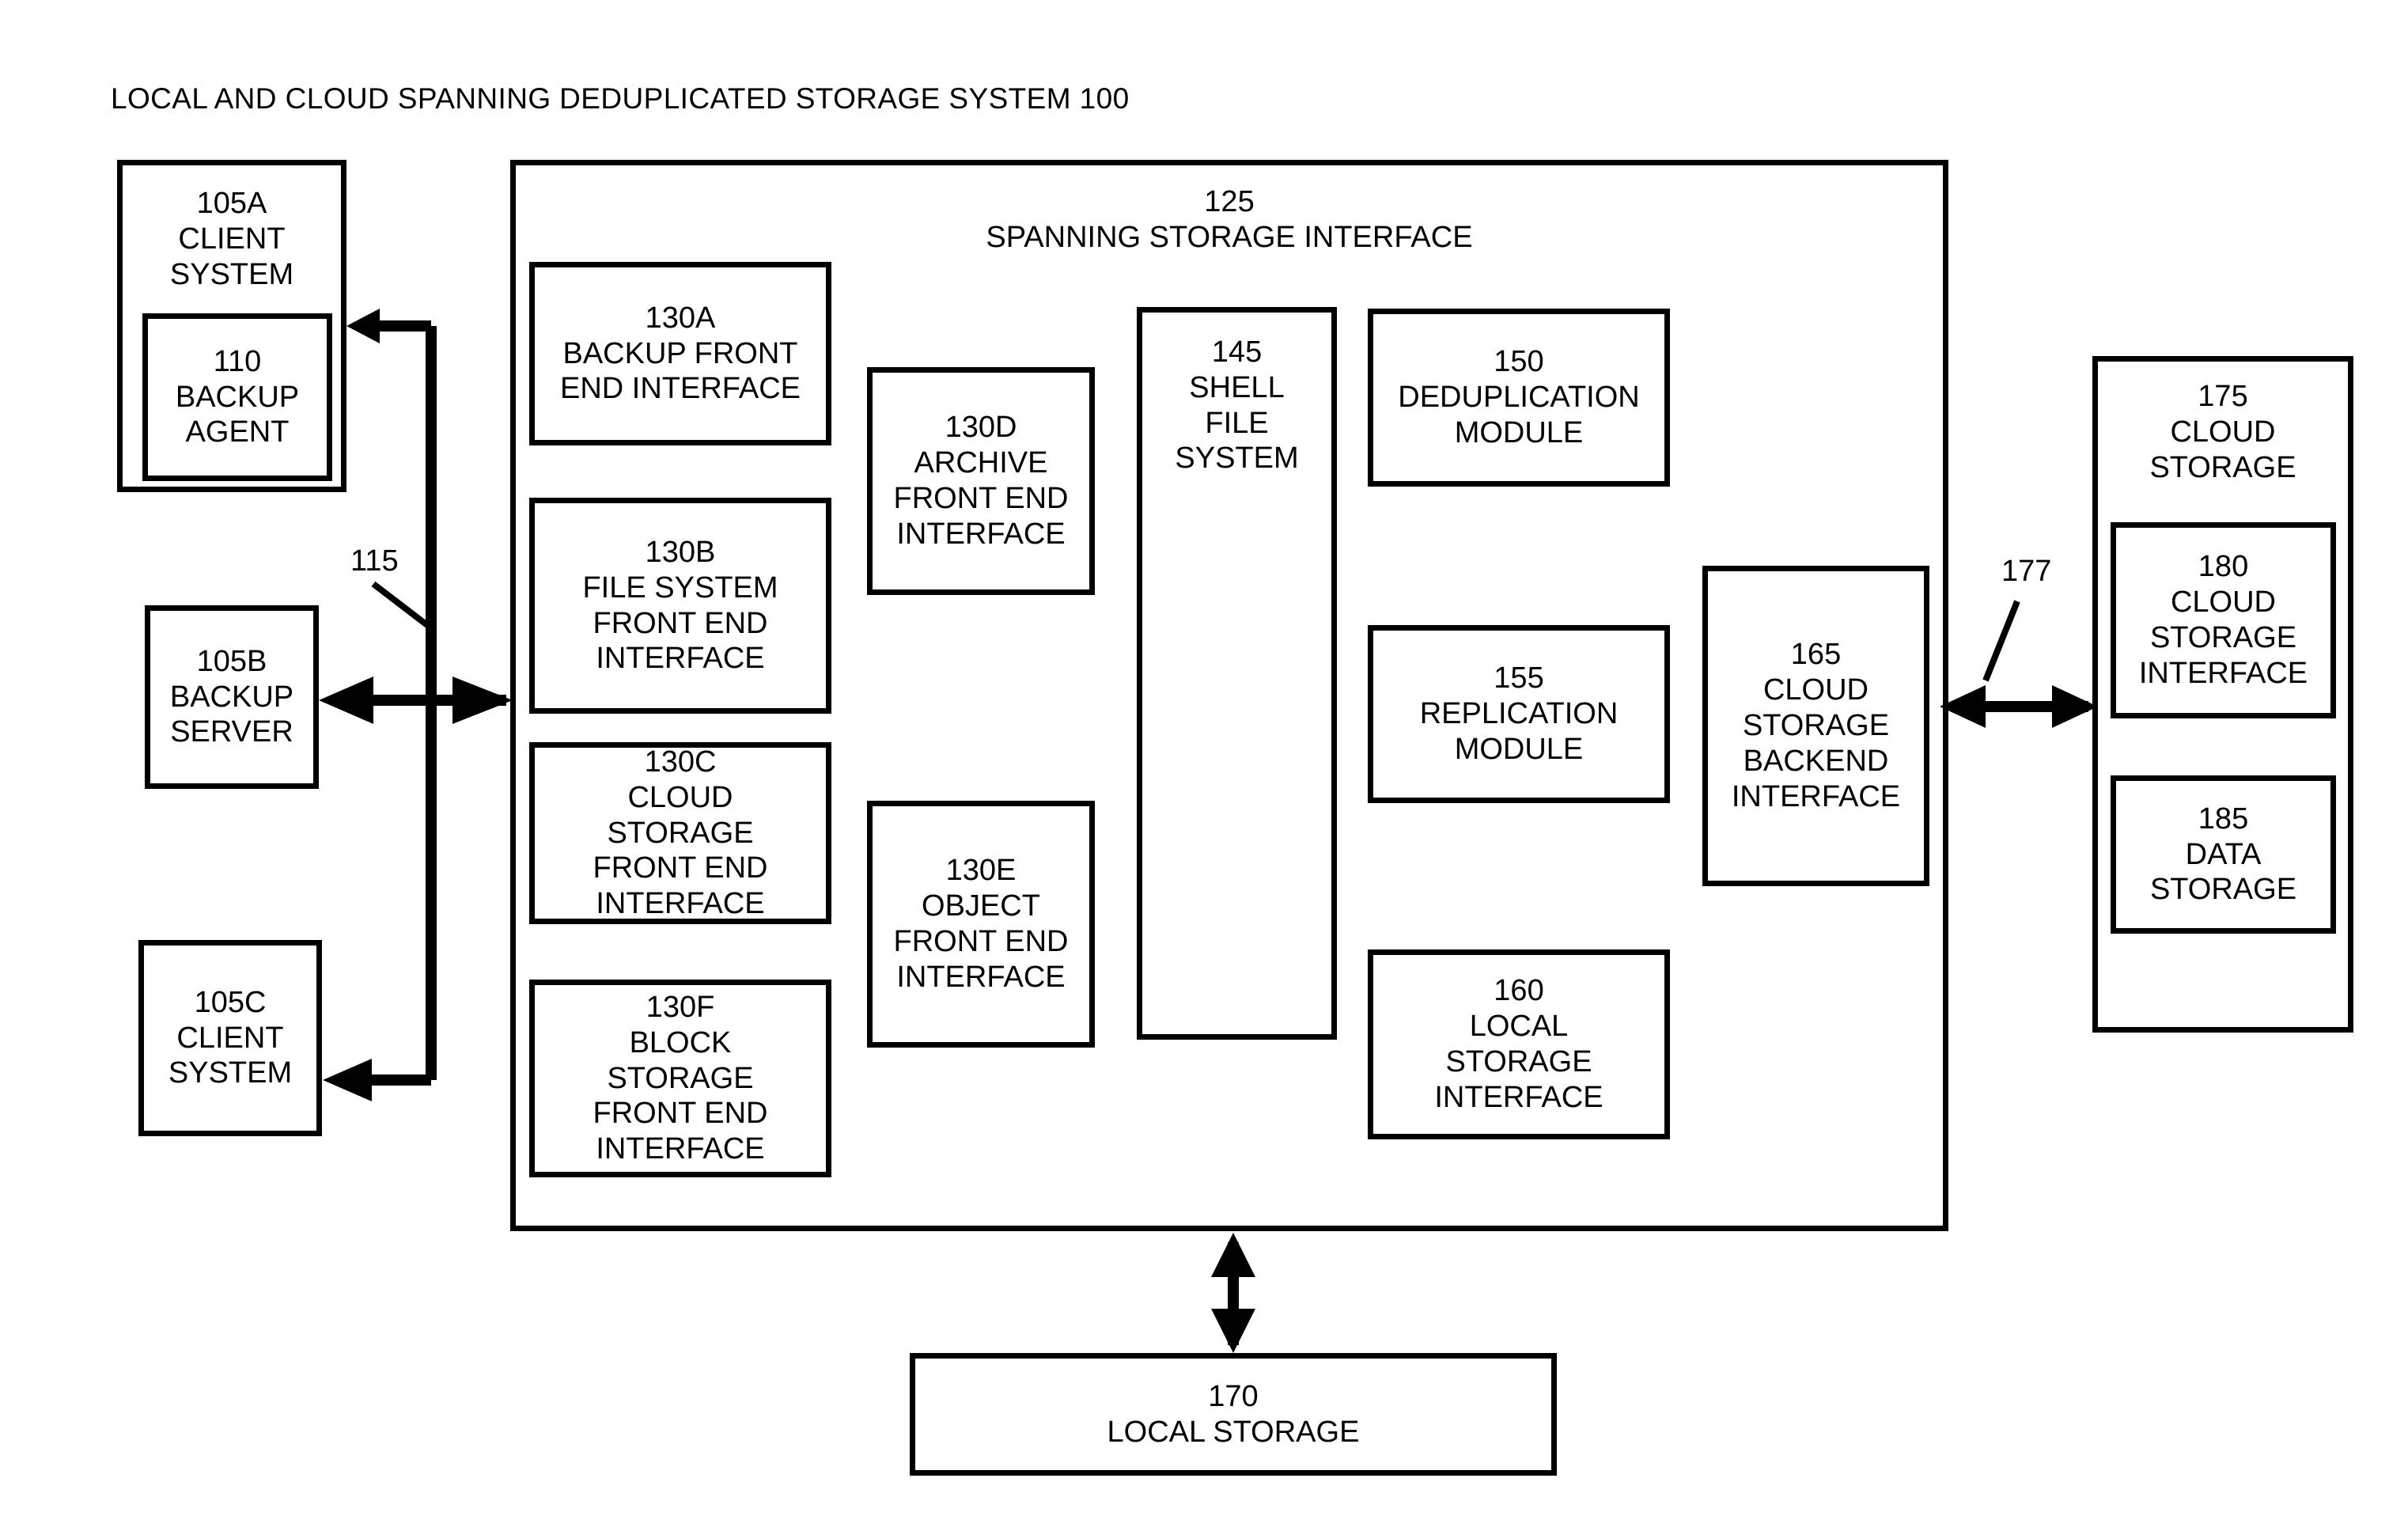  I want to click on backup-server-105b-box: 105B BACKUP SERVER, so click(232, 697).